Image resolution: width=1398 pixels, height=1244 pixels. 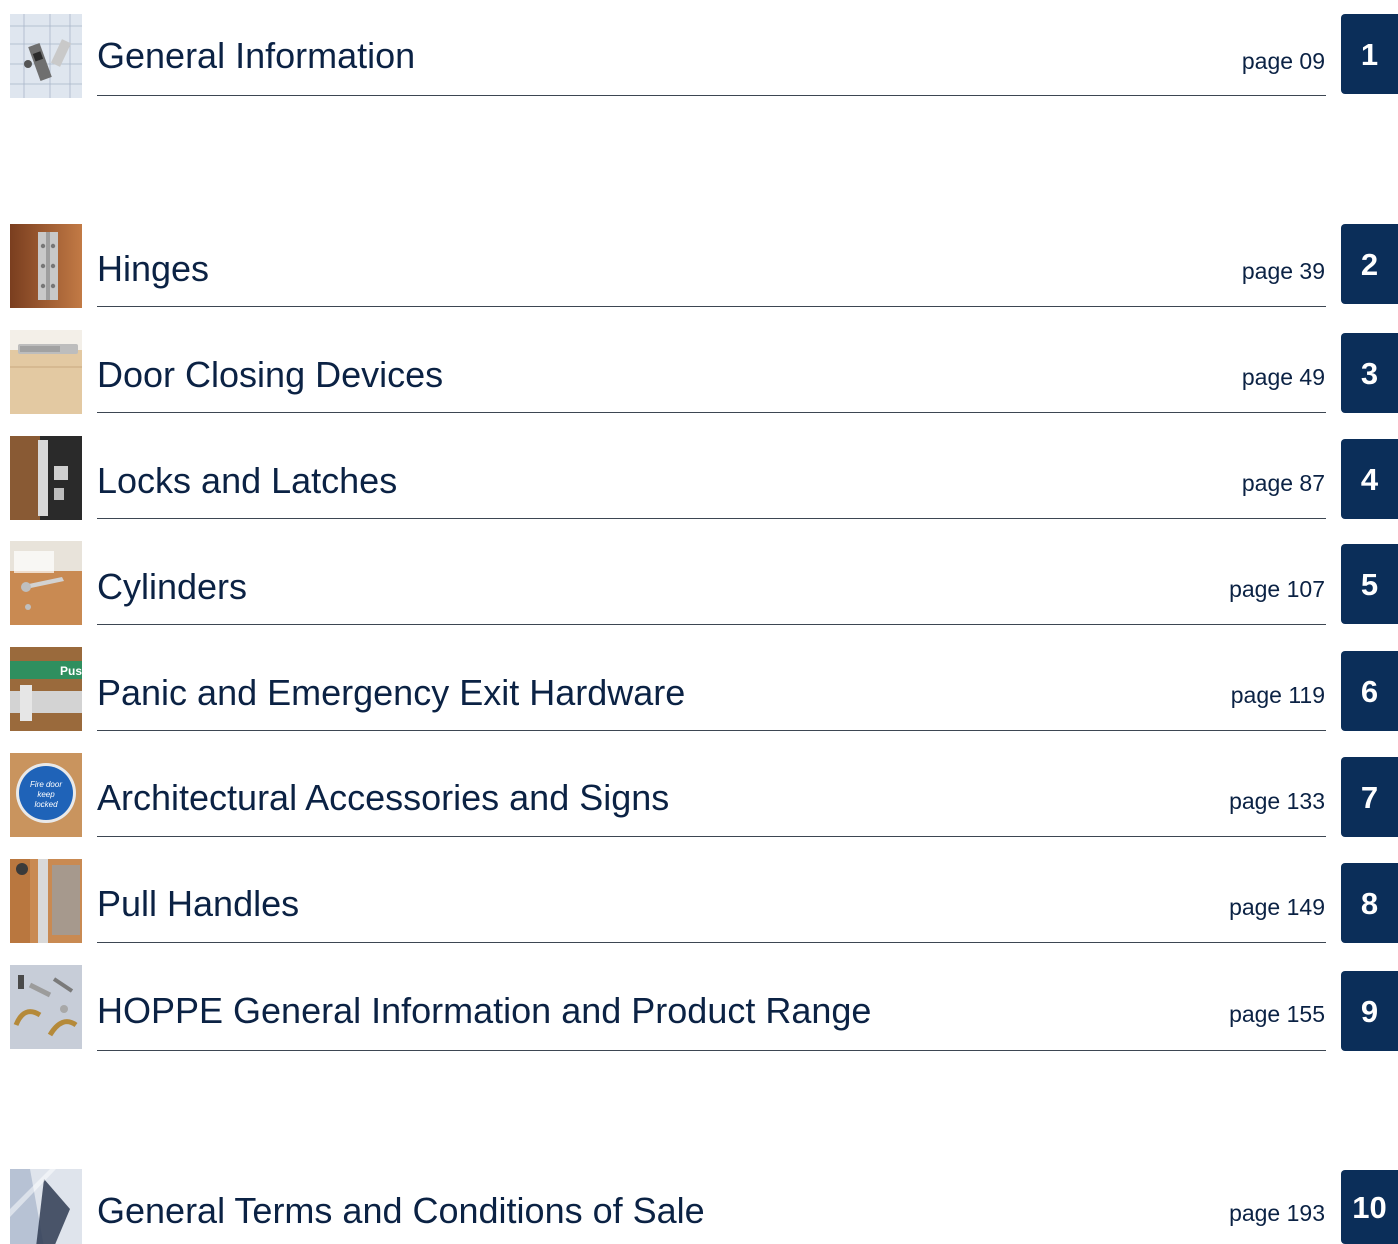 What do you see at coordinates (1283, 61) in the screenshot?
I see `page-reference: page 09` at bounding box center [1283, 61].